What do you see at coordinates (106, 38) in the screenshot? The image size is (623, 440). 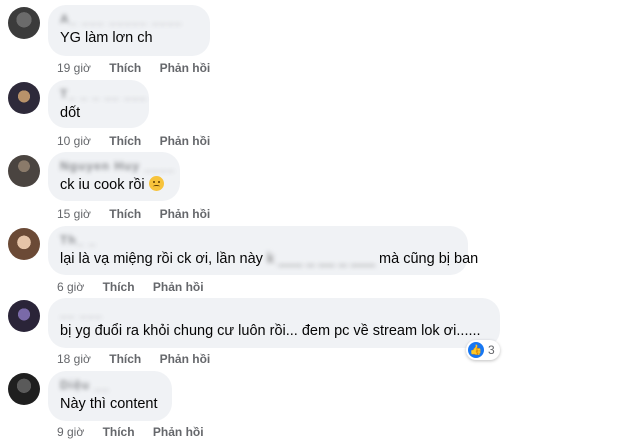 I see `comment-text: YG làm lơn ch` at bounding box center [106, 38].